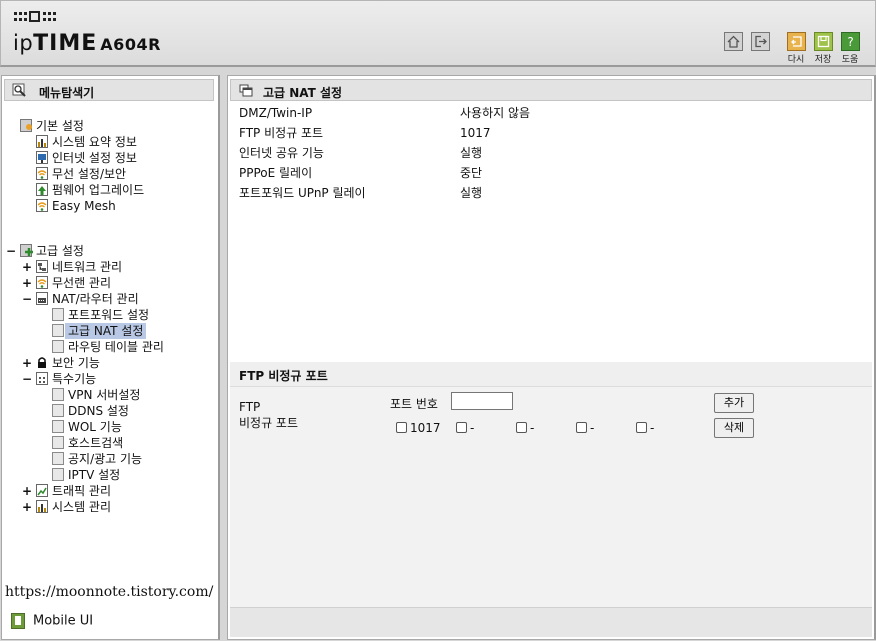 The height and width of the screenshot is (641, 876). What do you see at coordinates (109, 90) in the screenshot?
I see `menu-explorer-header: 메뉴탐색기` at bounding box center [109, 90].